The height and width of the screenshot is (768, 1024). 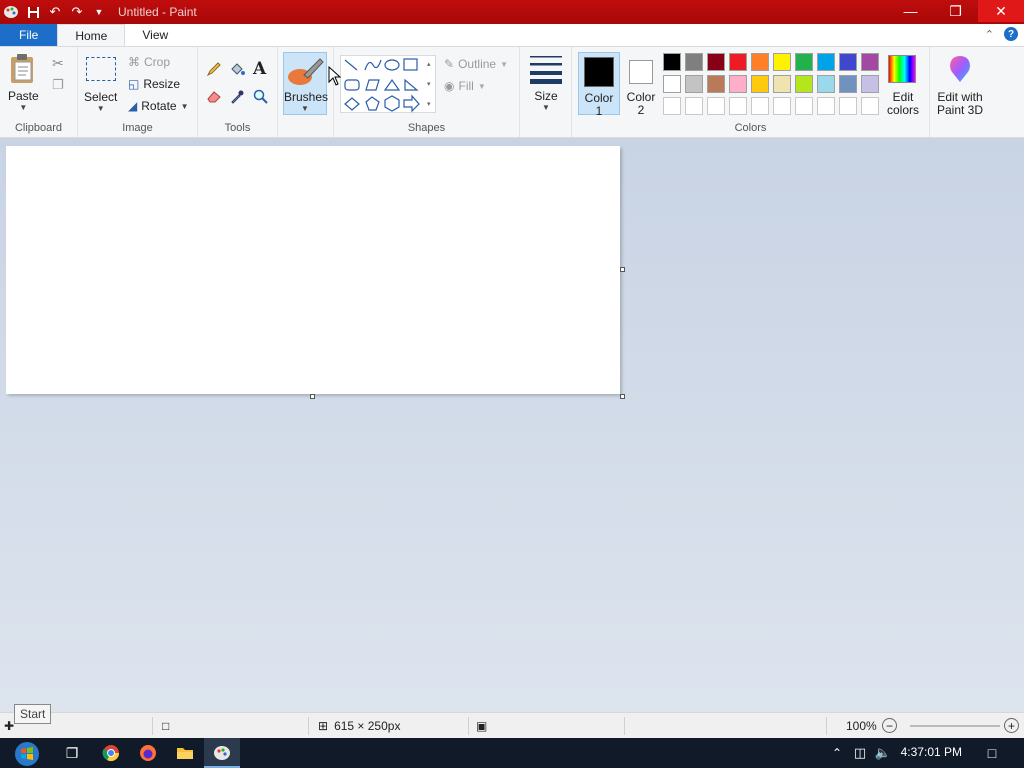 I want to click on close-icon: ✕, so click(x=1001, y=11).